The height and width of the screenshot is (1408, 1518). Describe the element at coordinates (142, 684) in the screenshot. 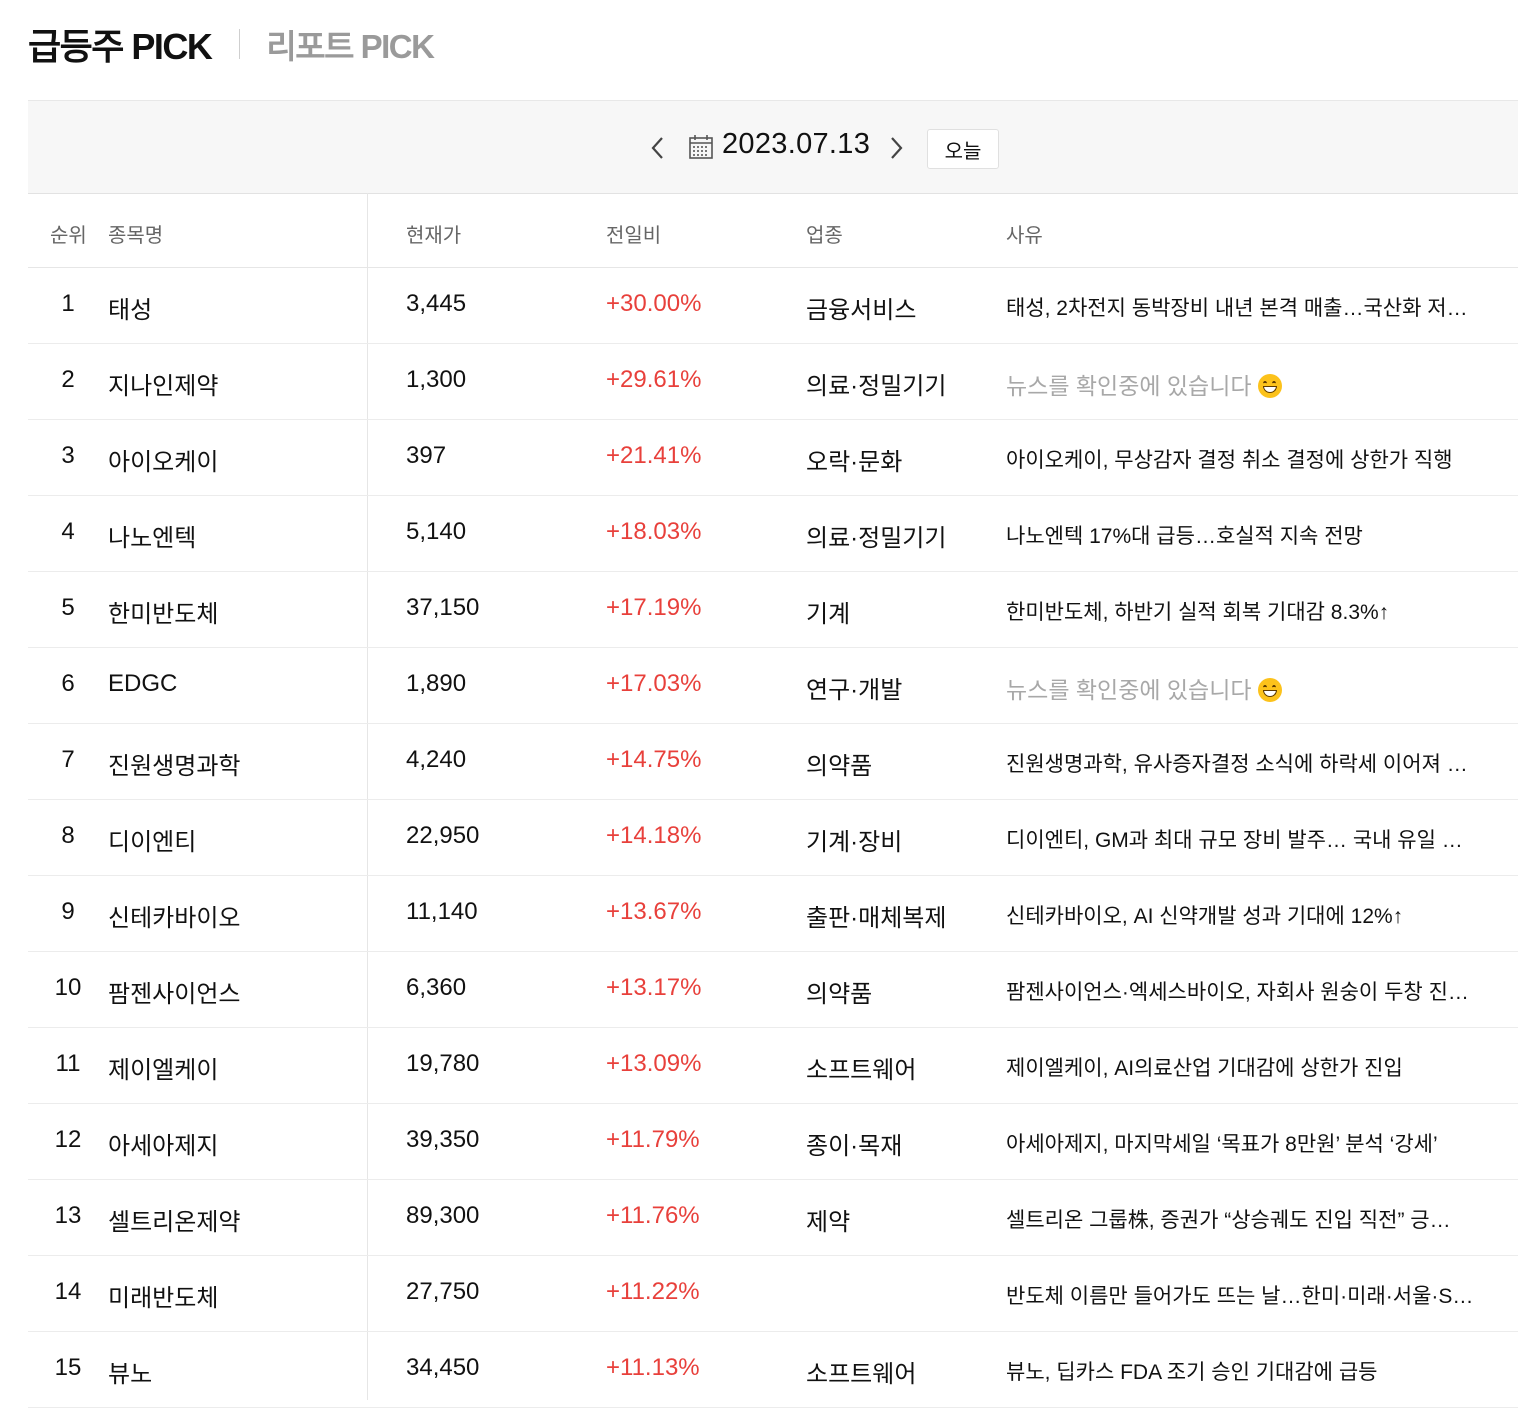

I see `stock-name-link: EDGC` at that location.